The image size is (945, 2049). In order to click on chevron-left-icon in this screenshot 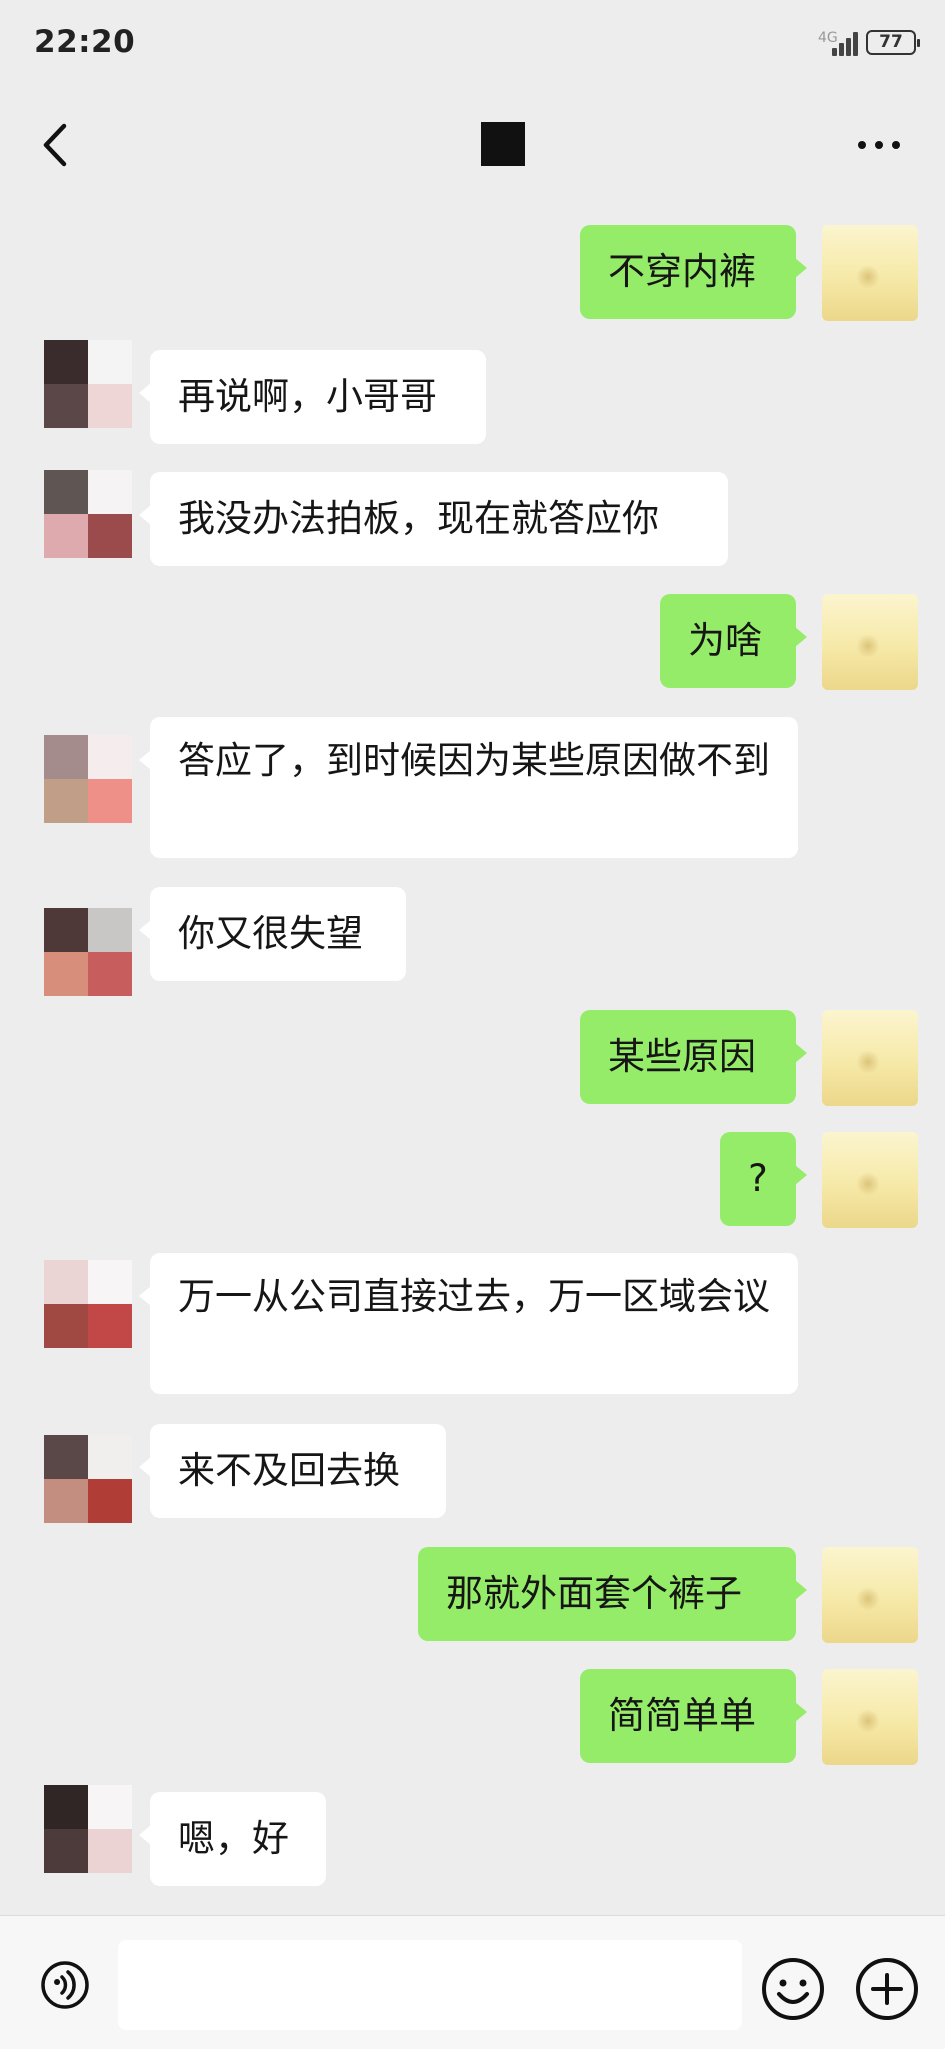, I will do `click(56, 145)`.